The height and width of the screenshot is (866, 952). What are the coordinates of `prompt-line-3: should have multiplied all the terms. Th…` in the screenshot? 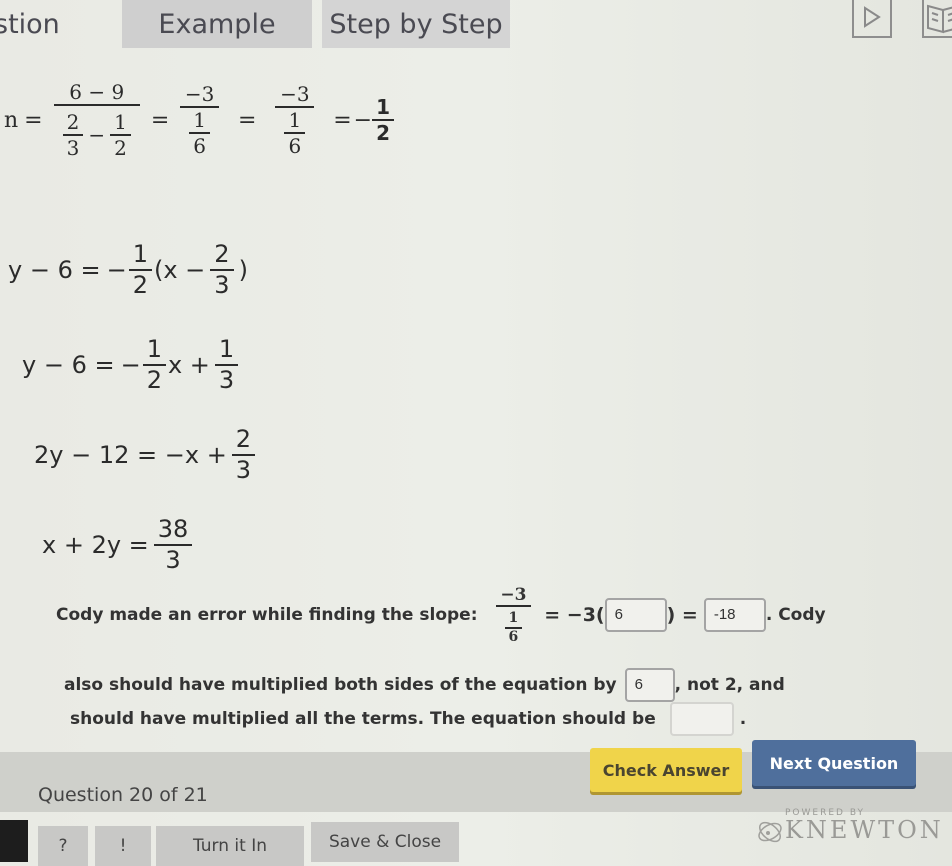 It's located at (408, 719).